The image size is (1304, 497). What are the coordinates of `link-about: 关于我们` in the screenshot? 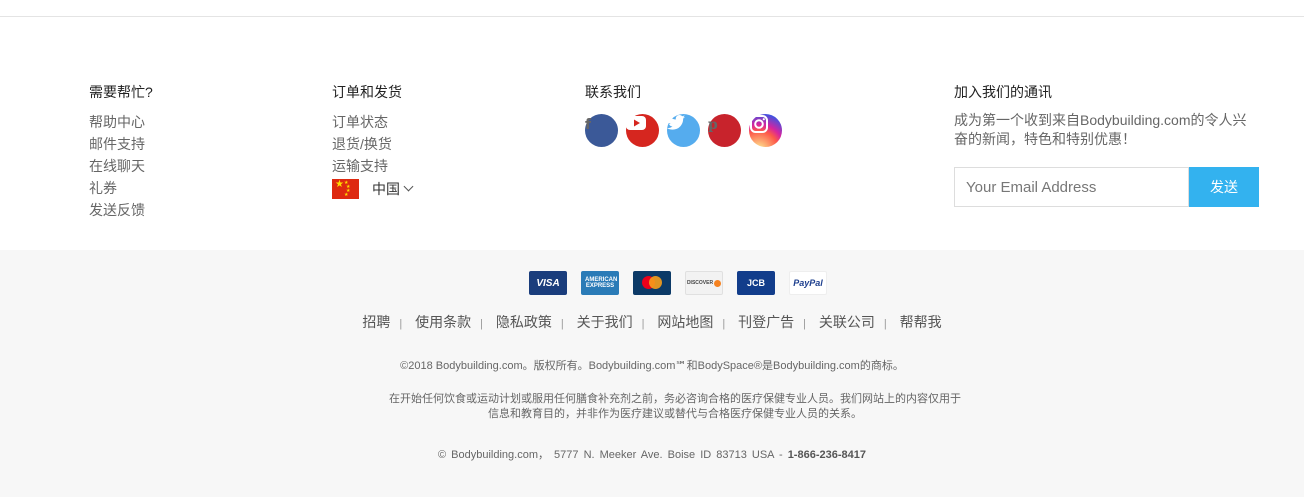 It's located at (605, 322).